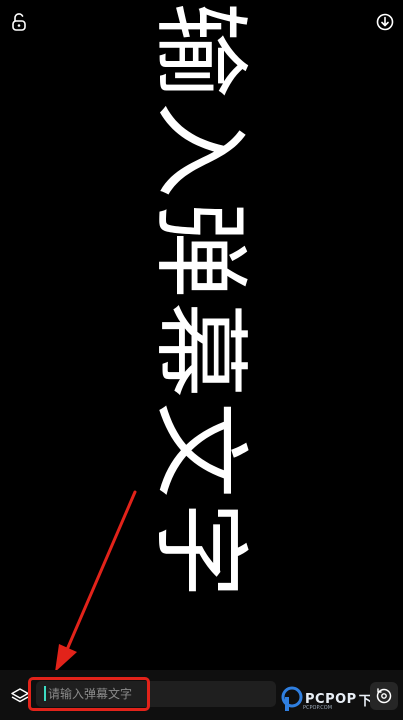 The image size is (403, 720). Describe the element at coordinates (326, 699) in the screenshot. I see `watermark-logo: PCPOP 下 PCPOP.COM` at that location.